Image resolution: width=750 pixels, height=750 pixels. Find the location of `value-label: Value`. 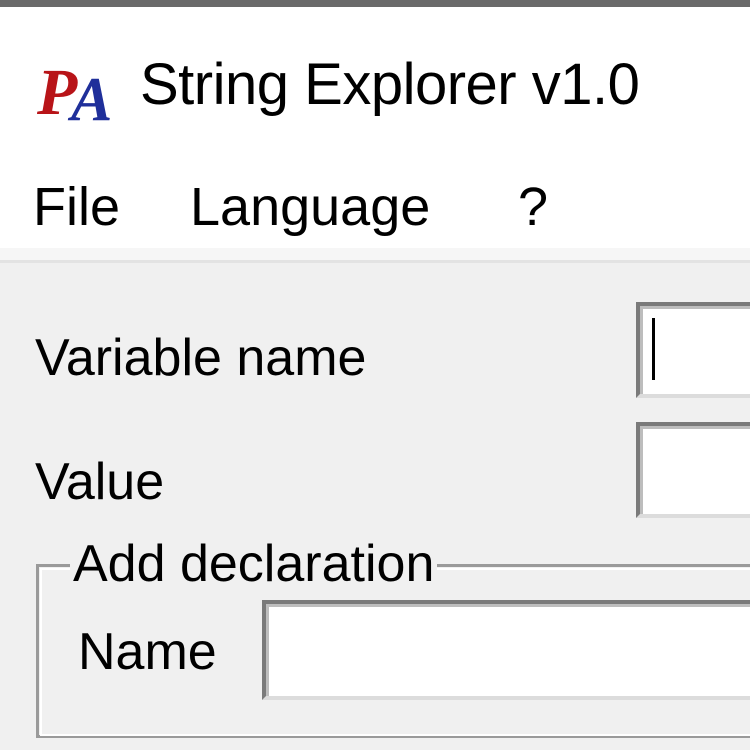

value-label: Value is located at coordinates (100, 482).